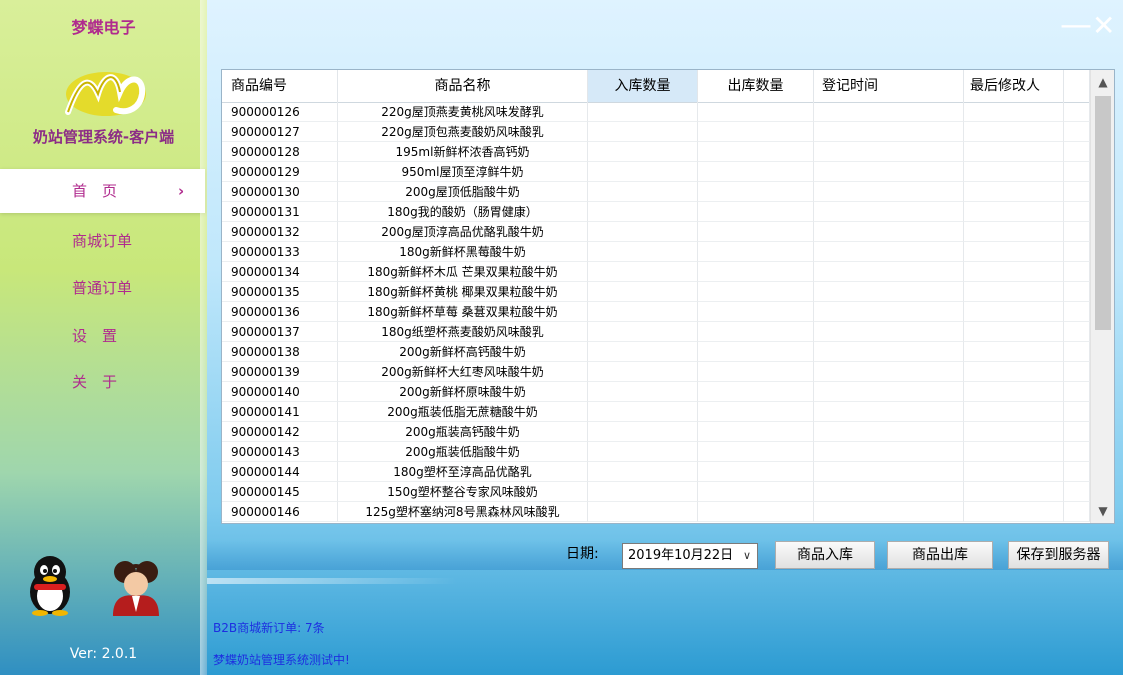 Image resolution: width=1123 pixels, height=675 pixels. I want to click on cell-product-id: 900000132, so click(280, 232).